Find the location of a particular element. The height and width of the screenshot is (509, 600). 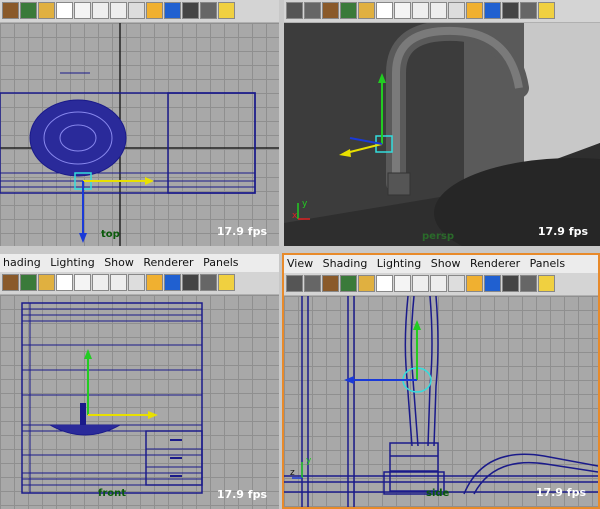

panel-menubar: hading Lighting Show Renderer Panels is located at coordinates (139, 263).